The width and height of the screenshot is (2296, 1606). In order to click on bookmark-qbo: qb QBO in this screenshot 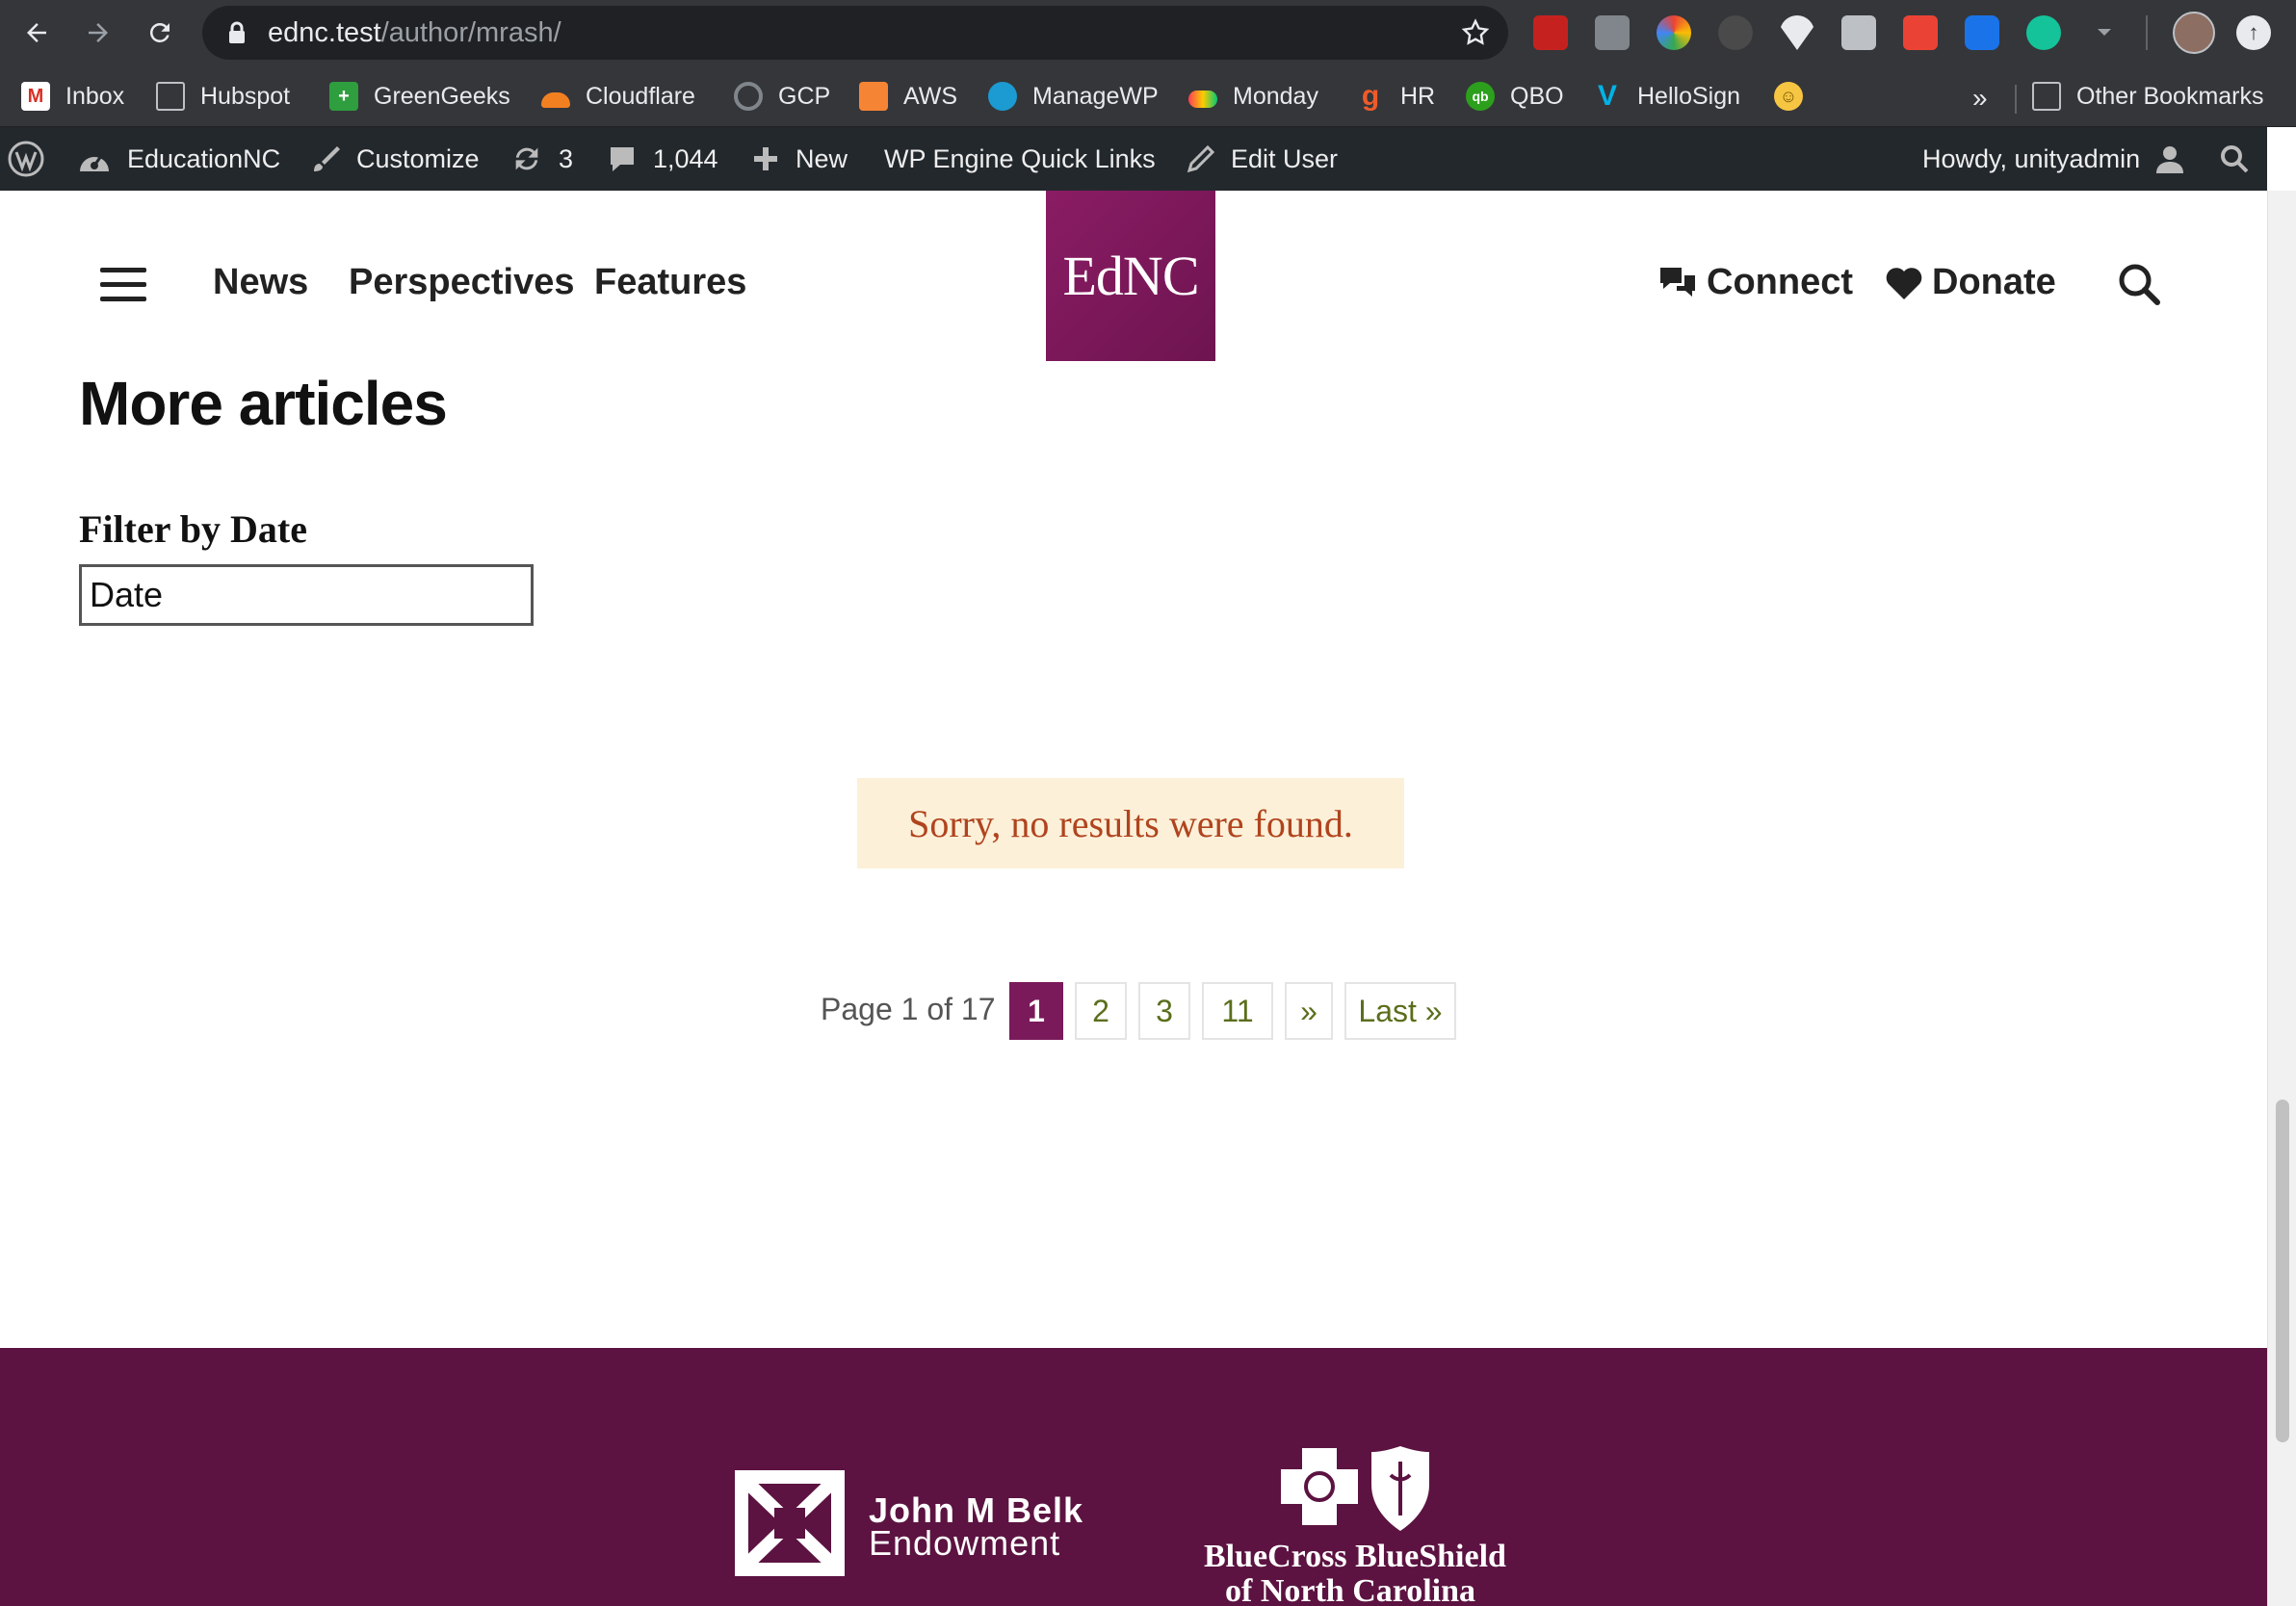, I will do `click(1515, 96)`.